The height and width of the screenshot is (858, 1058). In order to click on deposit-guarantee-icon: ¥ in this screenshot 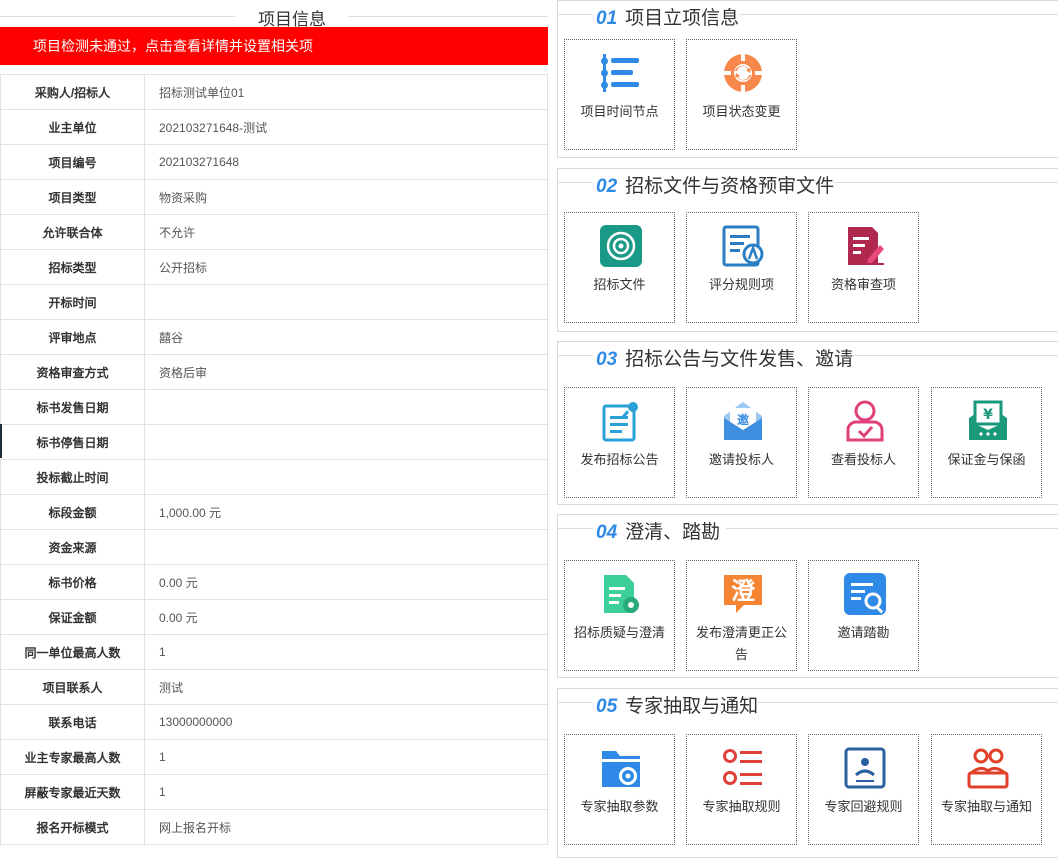, I will do `click(988, 420)`.